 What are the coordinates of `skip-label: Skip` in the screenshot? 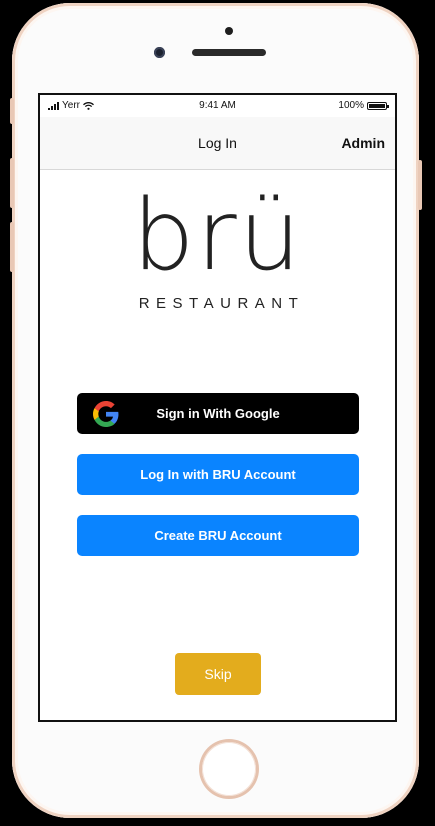 It's located at (218, 674).